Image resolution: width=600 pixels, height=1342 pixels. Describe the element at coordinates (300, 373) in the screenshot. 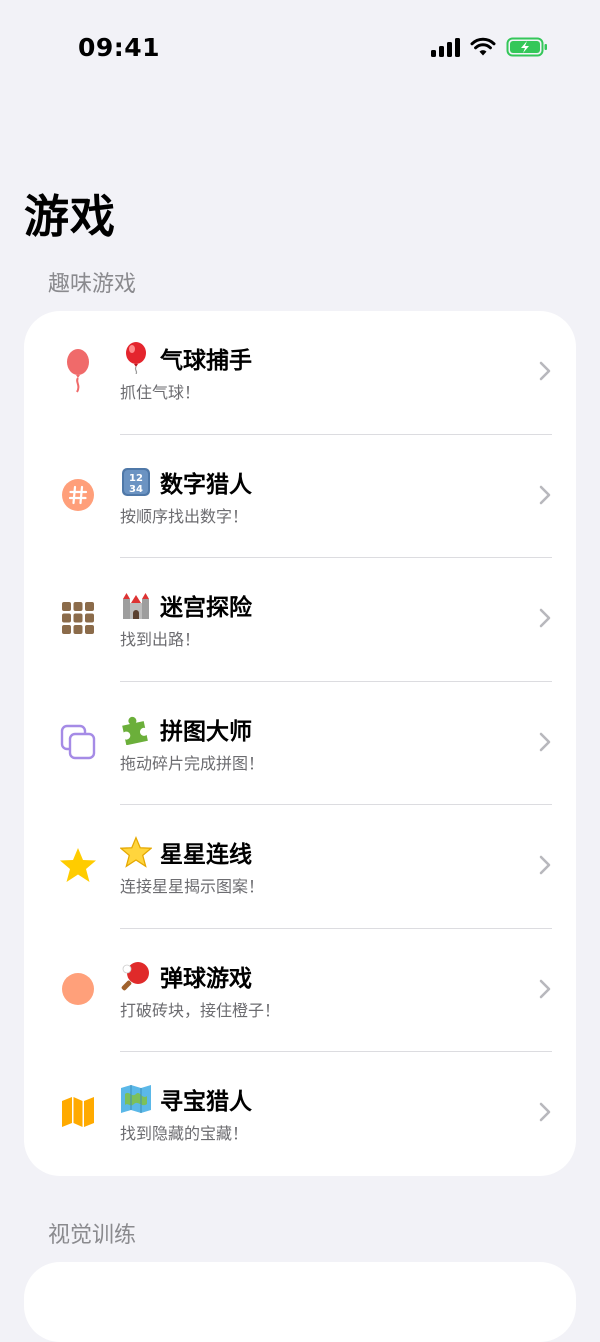

I see `game-row-balloon-catcher: 气球捕手 抓住气球！` at that location.